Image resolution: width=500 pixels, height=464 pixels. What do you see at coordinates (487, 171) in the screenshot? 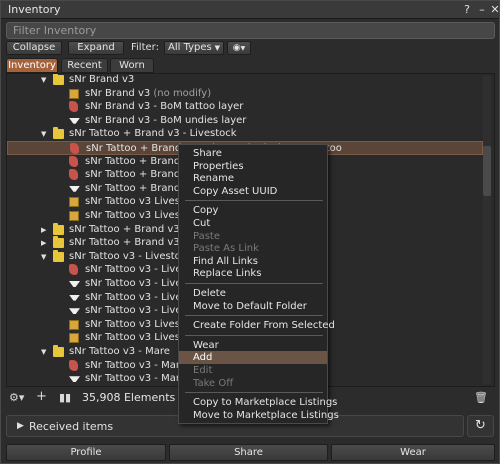
I see `scrollbar-thumb` at bounding box center [487, 171].